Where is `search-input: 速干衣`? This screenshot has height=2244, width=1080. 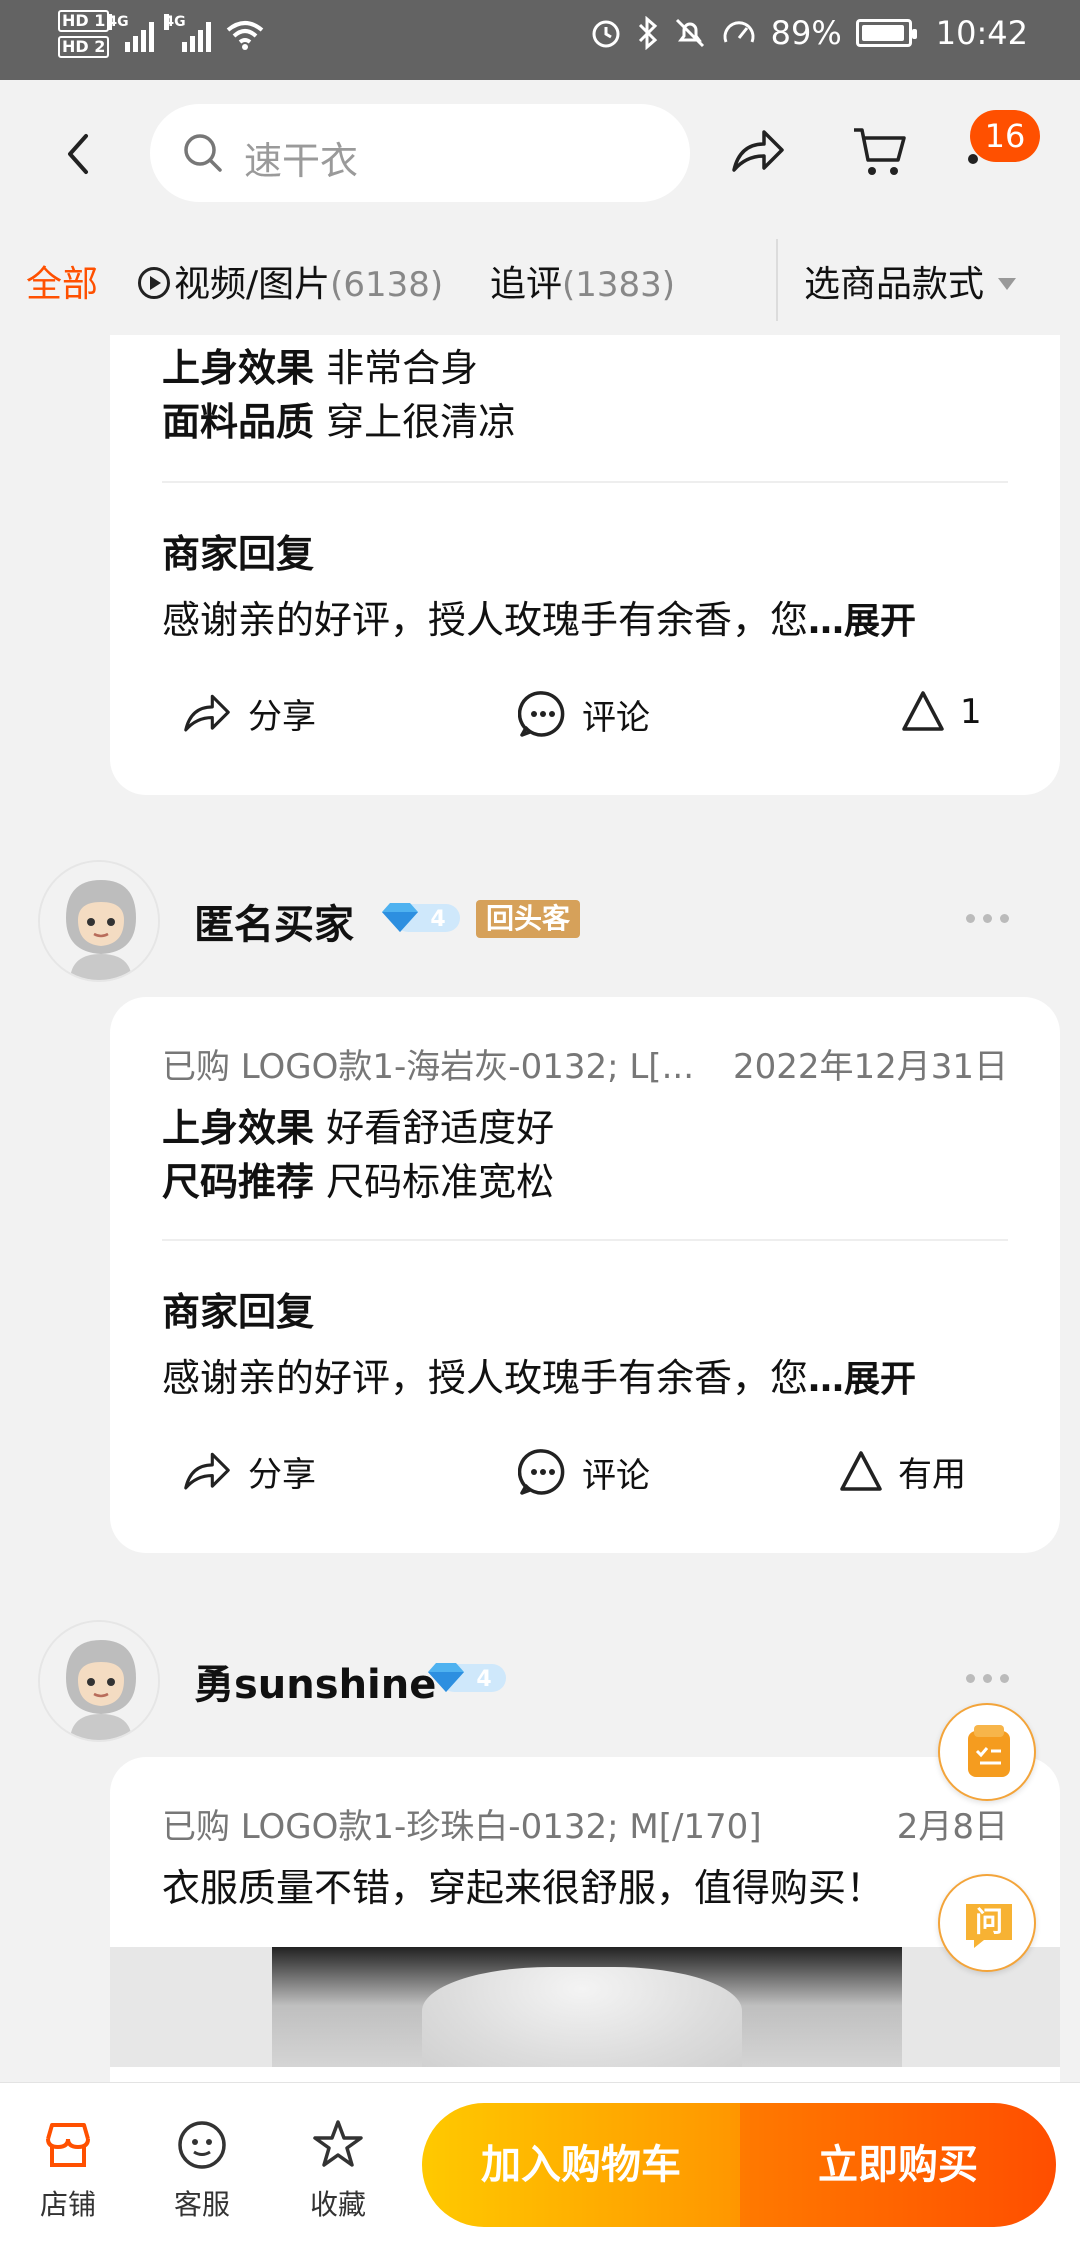 search-input: 速干衣 is located at coordinates (420, 153).